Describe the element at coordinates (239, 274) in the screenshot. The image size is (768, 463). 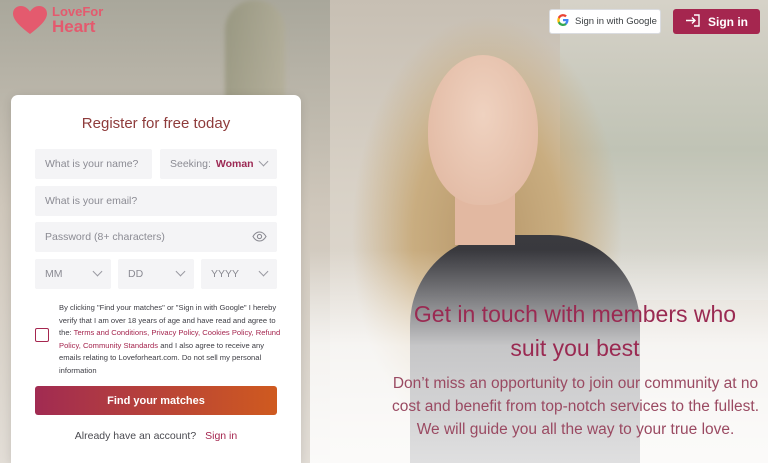
I see `birth-year-select: YYYY` at that location.